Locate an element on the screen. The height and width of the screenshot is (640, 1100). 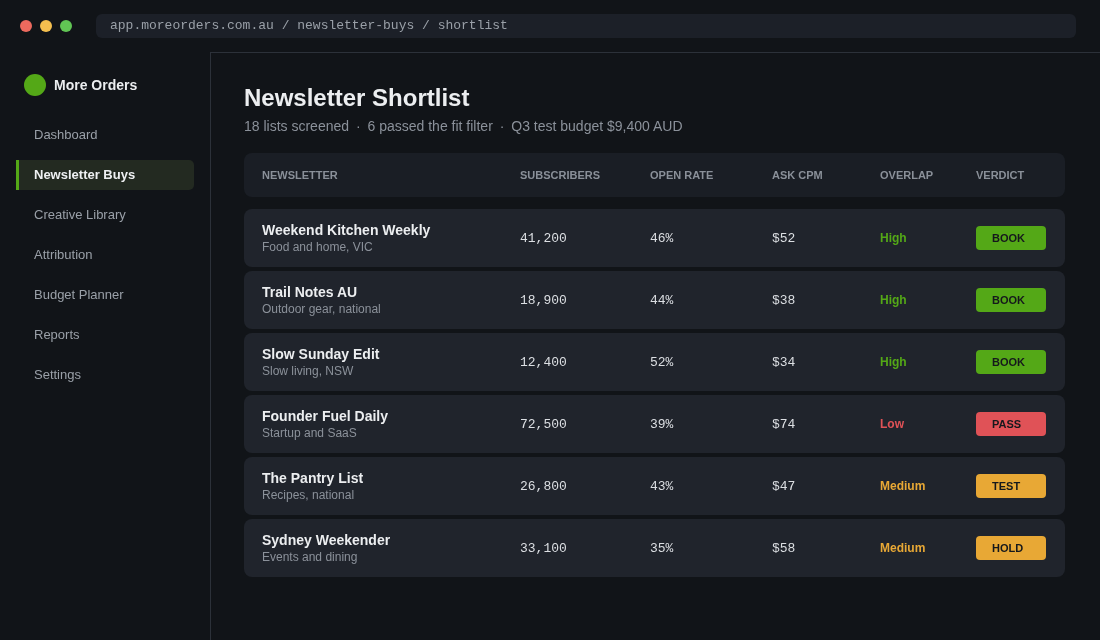
window-zoom-icon is located at coordinates (66, 26).